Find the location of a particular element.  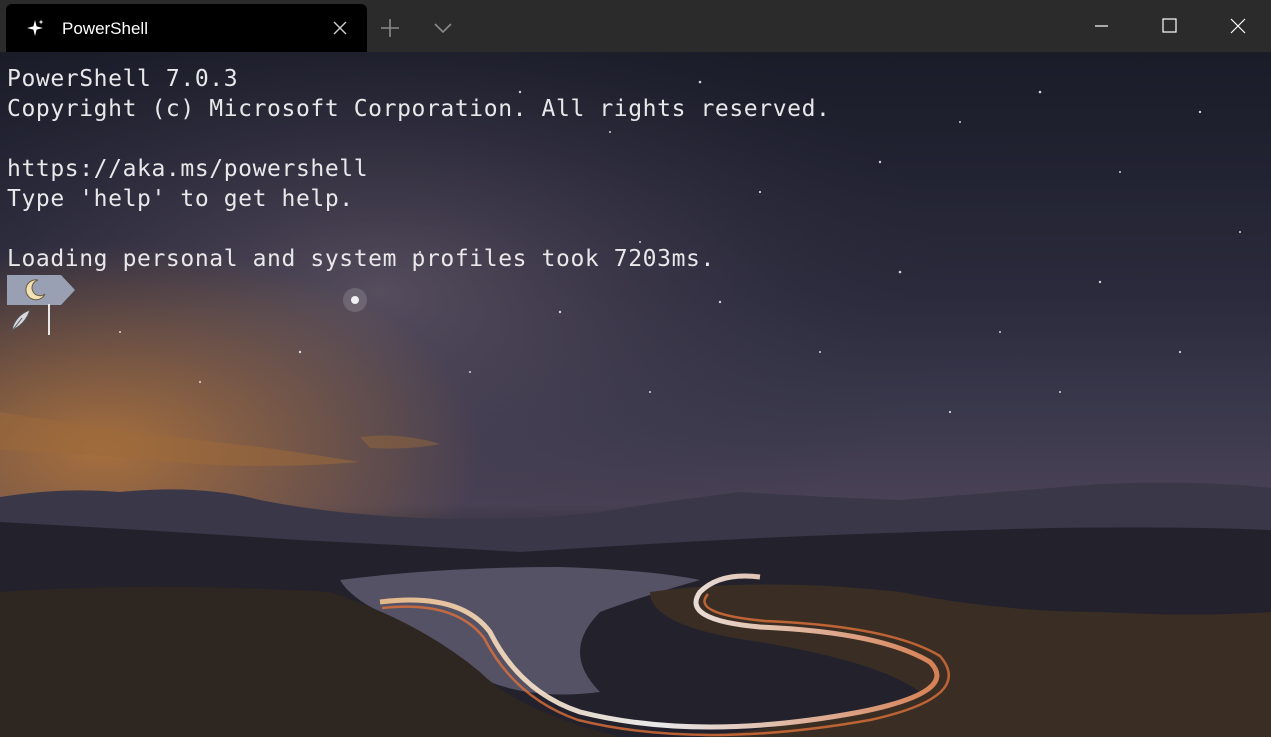

moon-icon is located at coordinates (35, 290).